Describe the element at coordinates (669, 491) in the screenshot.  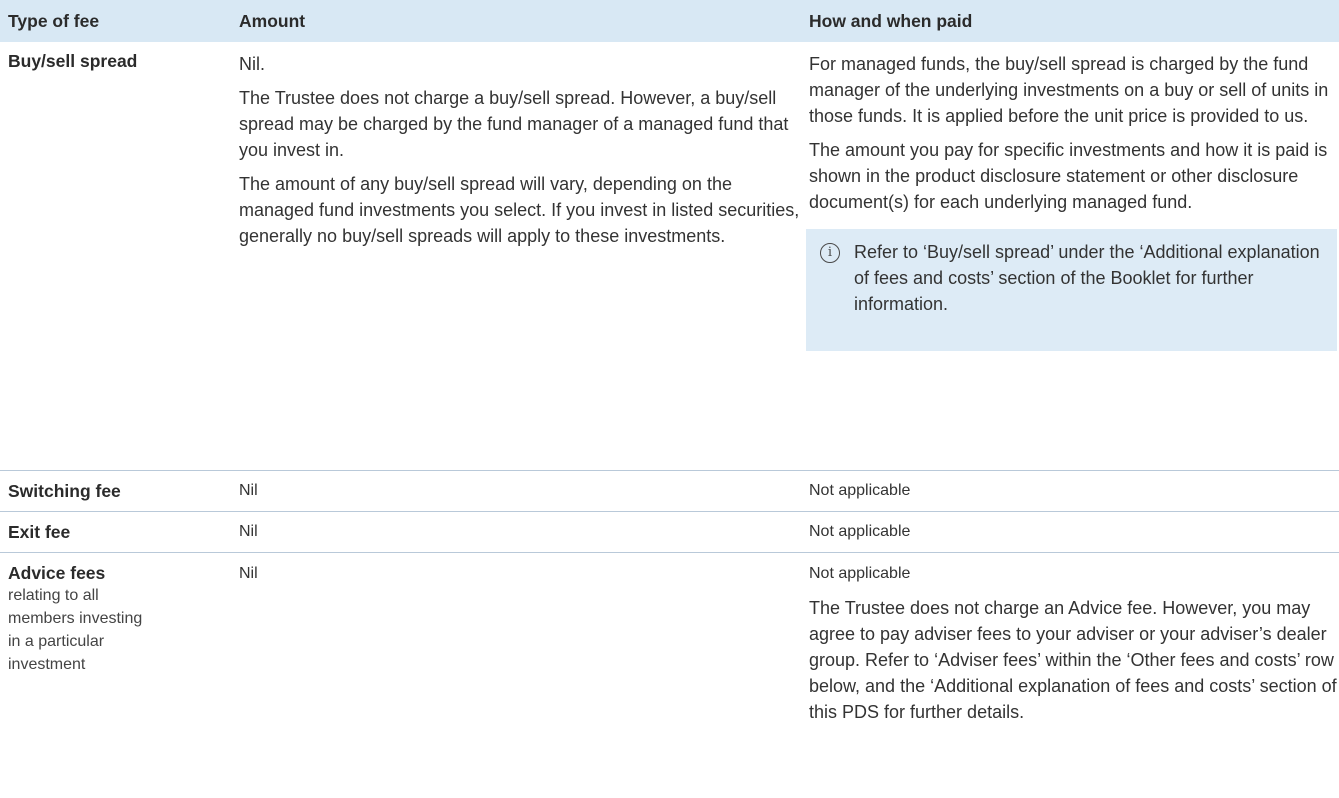
I see `table-row-switching-fee: Switching fee Nil Not applicable` at that location.